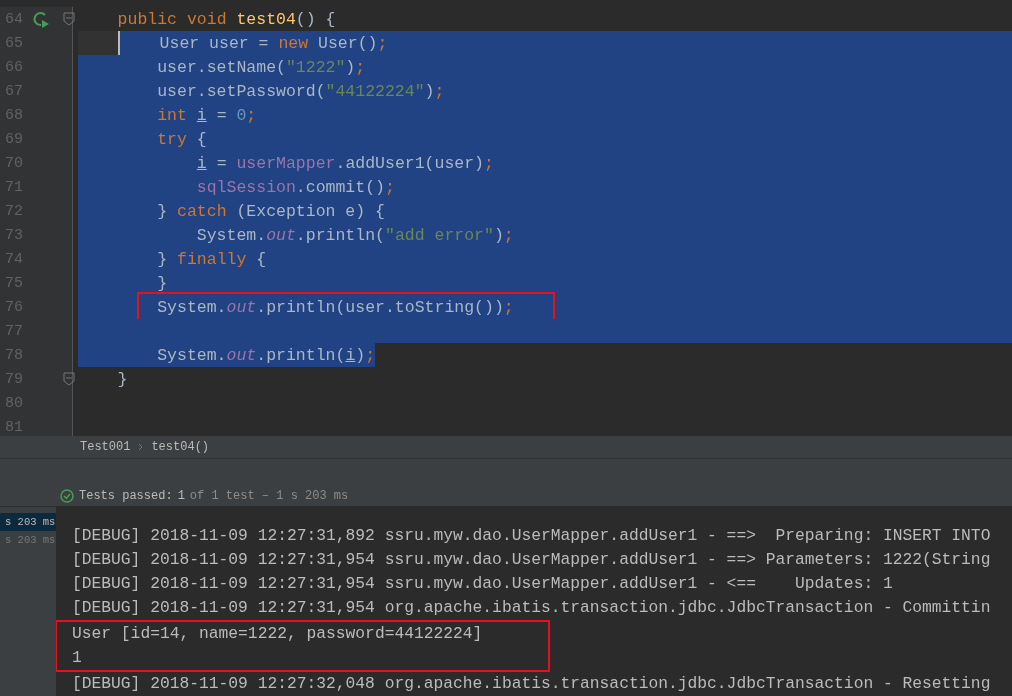 This screenshot has height=696, width=1012. What do you see at coordinates (181, 495) in the screenshot?
I see `status-count: 1` at bounding box center [181, 495].